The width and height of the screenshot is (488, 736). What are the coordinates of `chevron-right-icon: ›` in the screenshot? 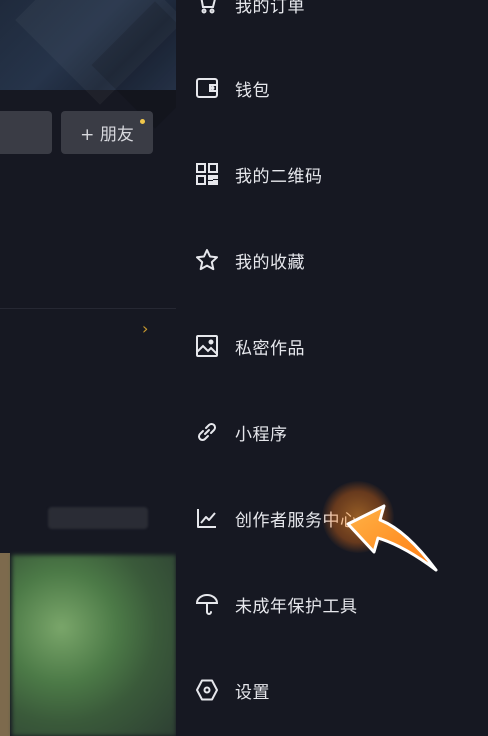 It's located at (145, 328).